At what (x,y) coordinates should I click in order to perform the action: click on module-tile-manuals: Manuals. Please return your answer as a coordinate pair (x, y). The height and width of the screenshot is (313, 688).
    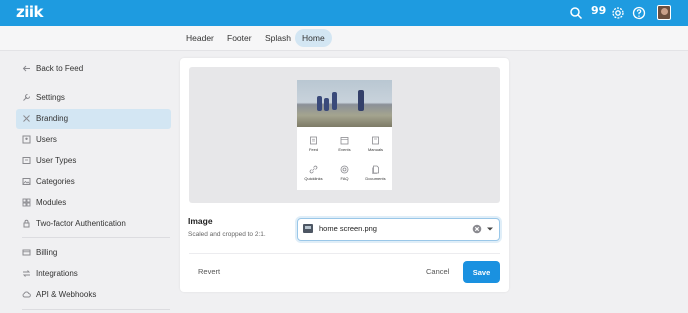
    Looking at the image, I should click on (375, 144).